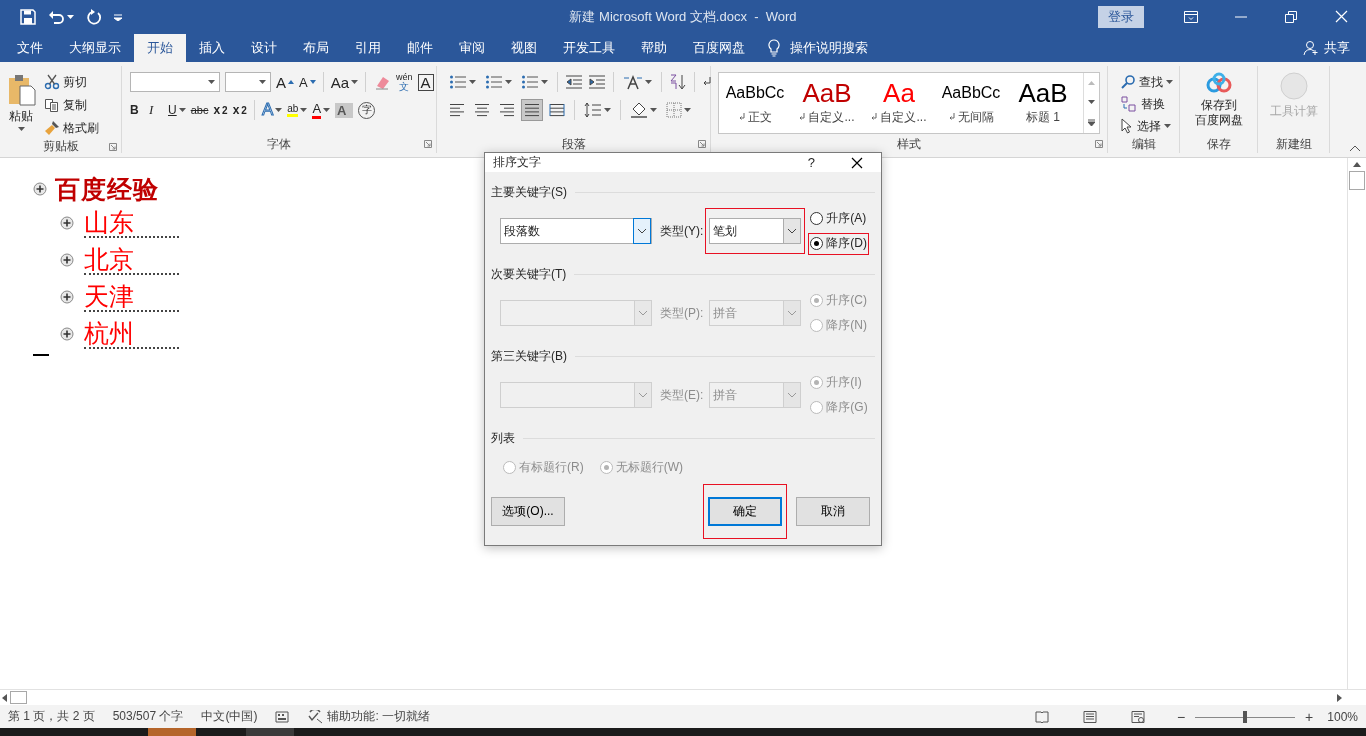 This screenshot has height=736, width=1366. I want to click on ribbon-display-icon, so click(1191, 16).